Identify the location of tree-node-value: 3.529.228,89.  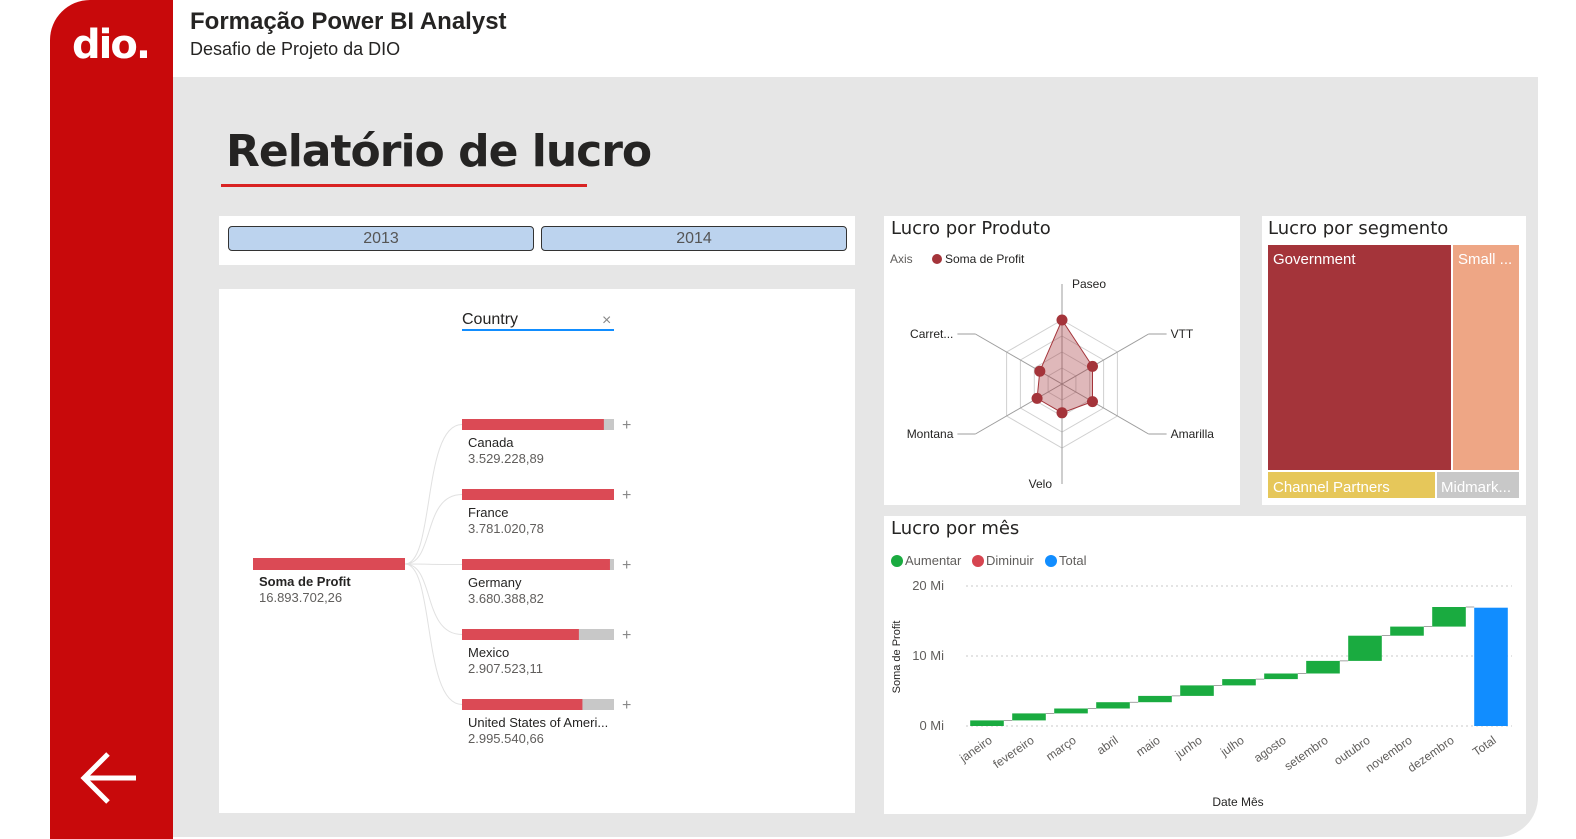
(506, 458).